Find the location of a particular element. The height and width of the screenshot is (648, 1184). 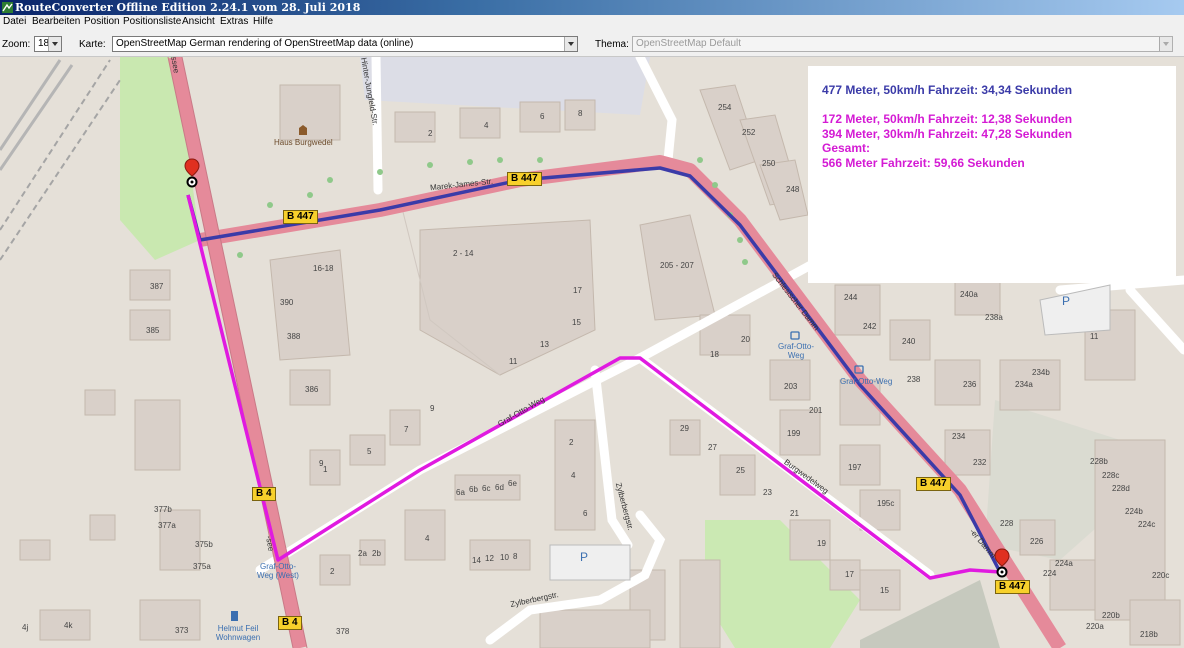

house-number: 377a is located at coordinates (167, 525).